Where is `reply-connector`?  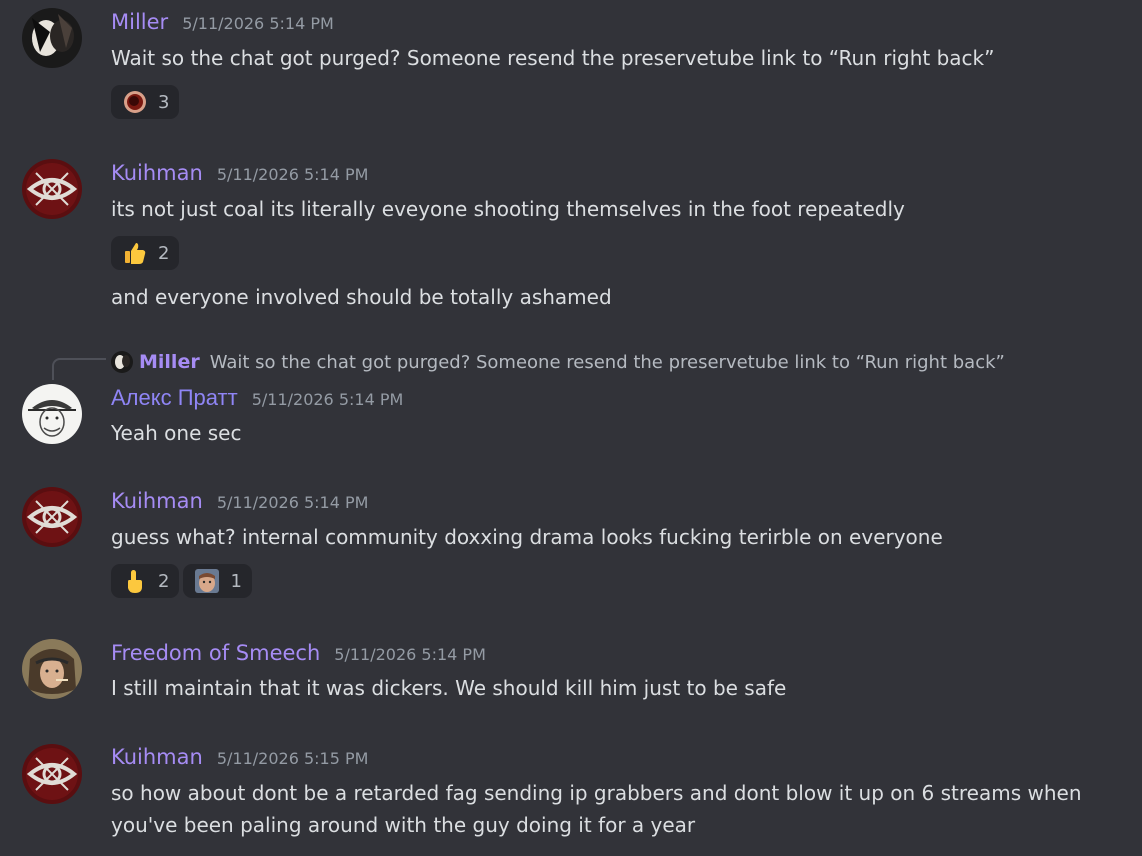 reply-connector is located at coordinates (79, 369).